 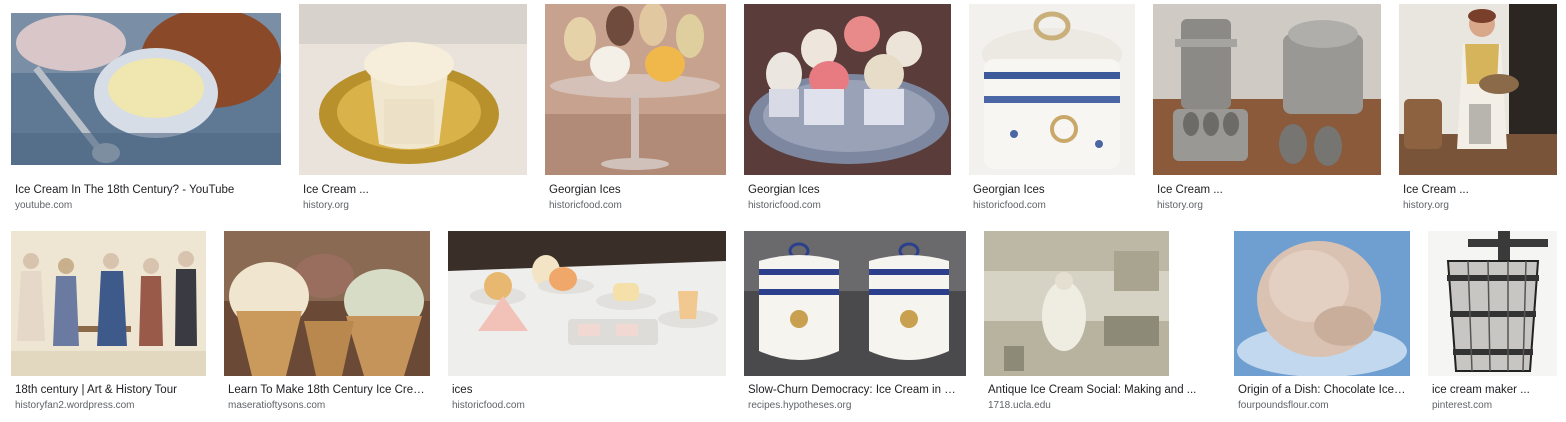 What do you see at coordinates (1100, 406) in the screenshot?
I see `result-source: 1718.ucla.edu` at bounding box center [1100, 406].